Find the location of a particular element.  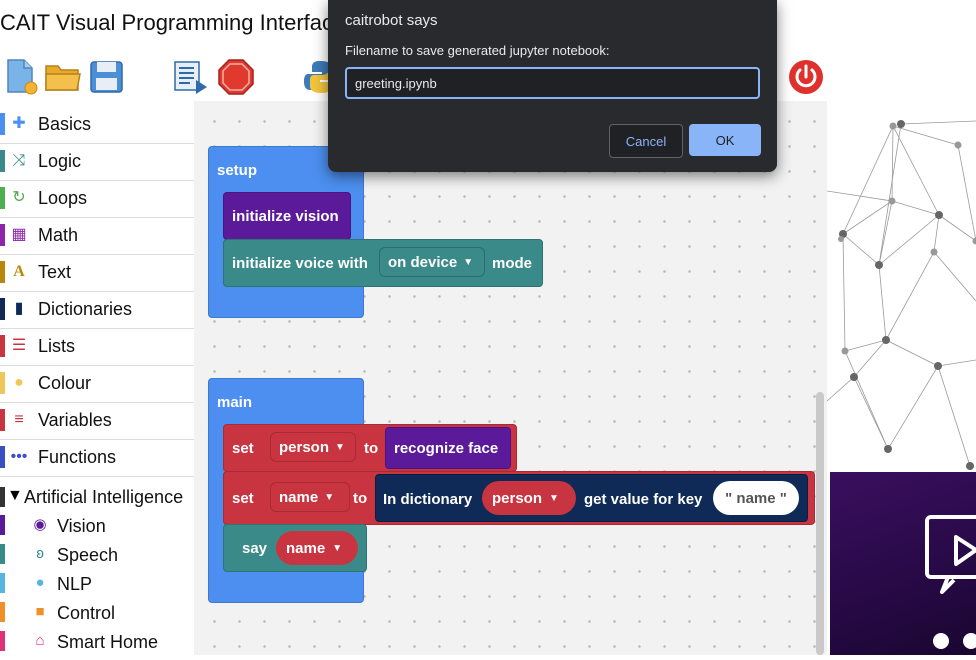

category-label: Lists is located at coordinates (56, 346).